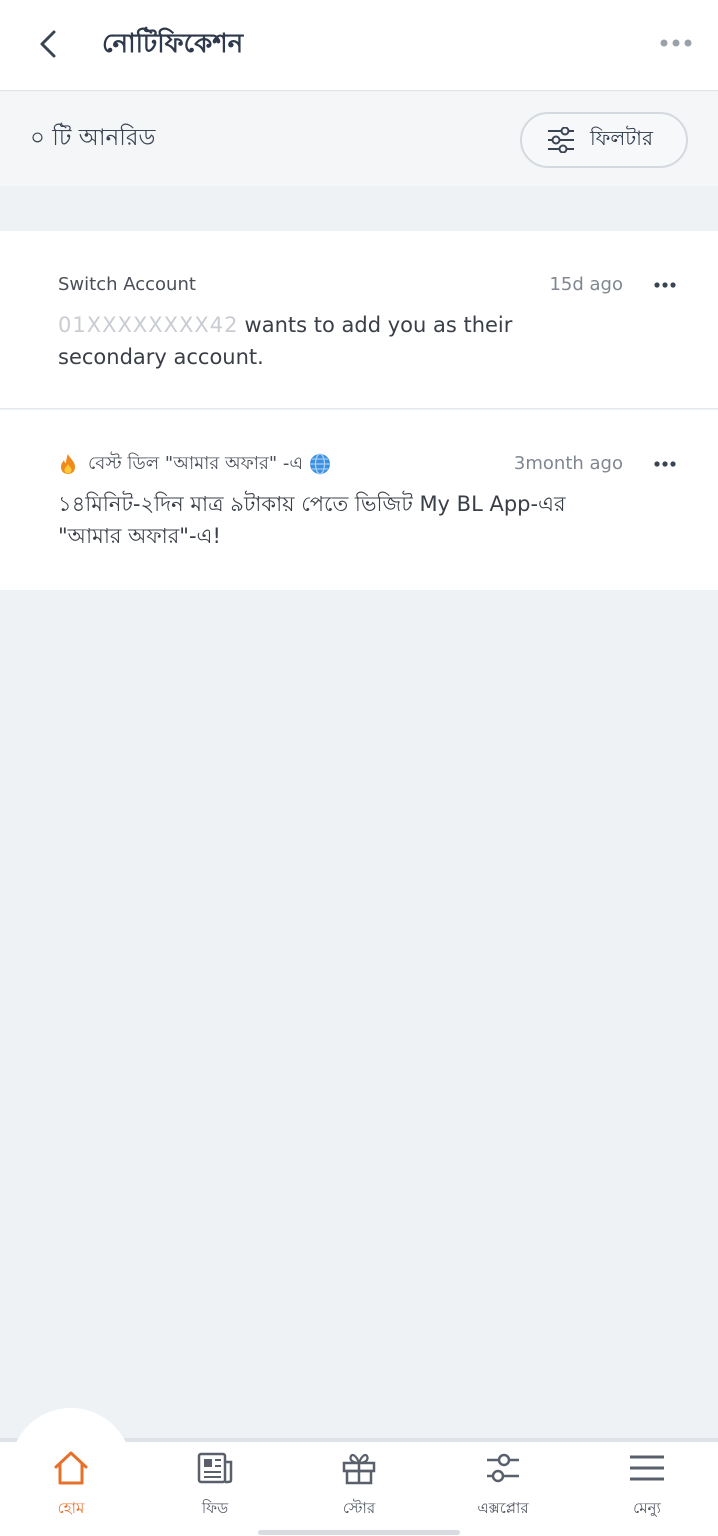 The height and width of the screenshot is (1536, 718). I want to click on notification-source: বেস্ট ডিল "আমার অফার" -এ, so click(196, 463).